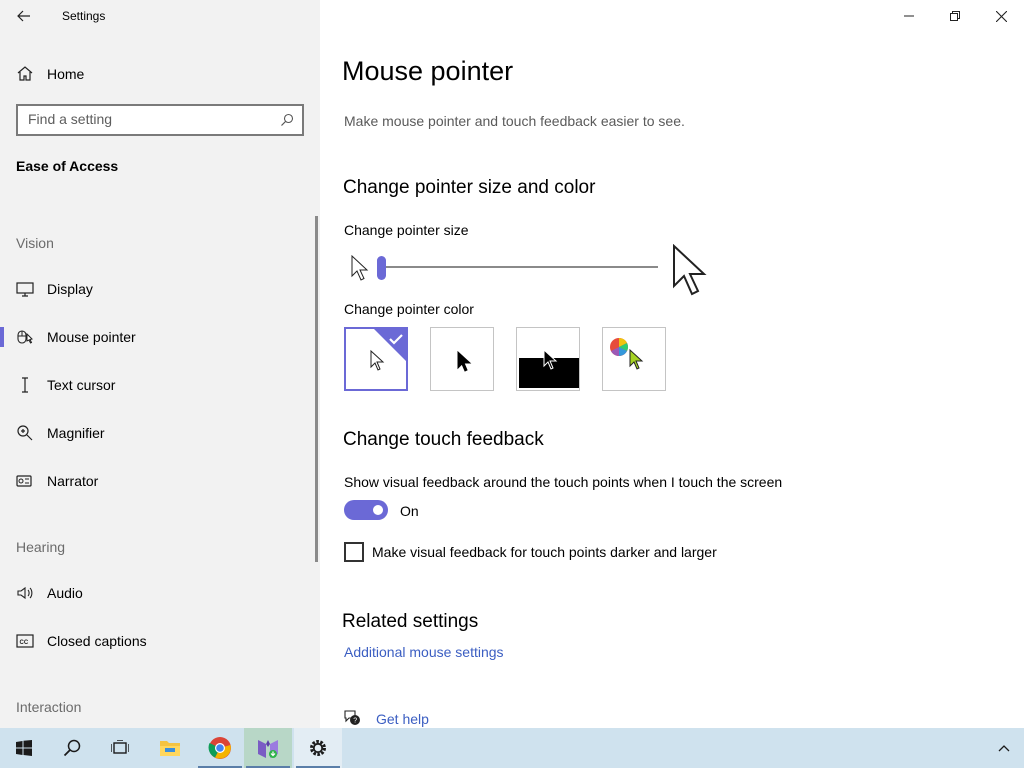 This screenshot has height=768, width=1024. What do you see at coordinates (160, 433) in the screenshot?
I see `sidebar-item-magnifier: Magnifier` at bounding box center [160, 433].